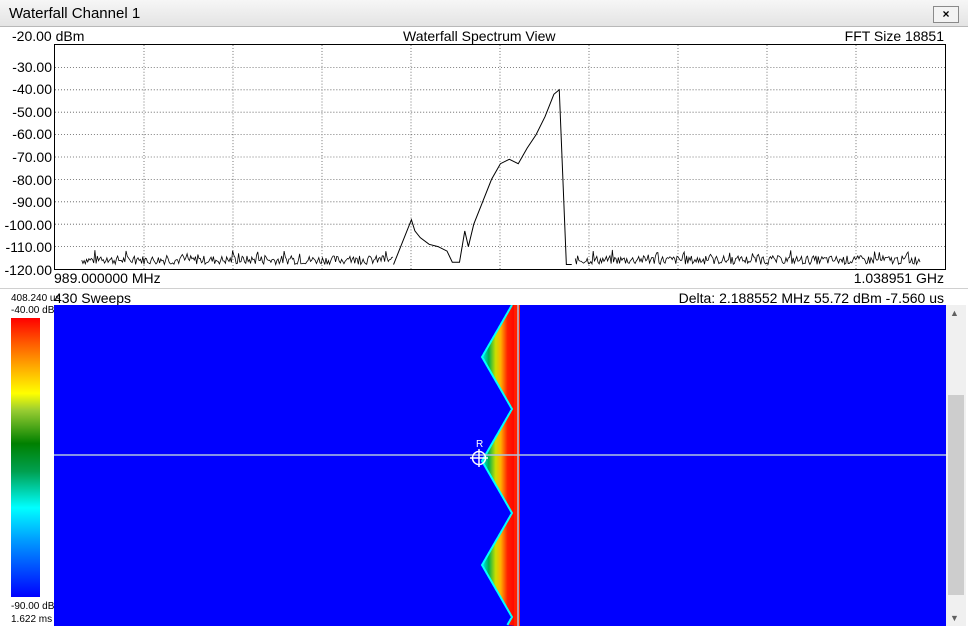  Describe the element at coordinates (48, 36) in the screenshot. I see `ref-level-label: -20.00 dBm` at that location.